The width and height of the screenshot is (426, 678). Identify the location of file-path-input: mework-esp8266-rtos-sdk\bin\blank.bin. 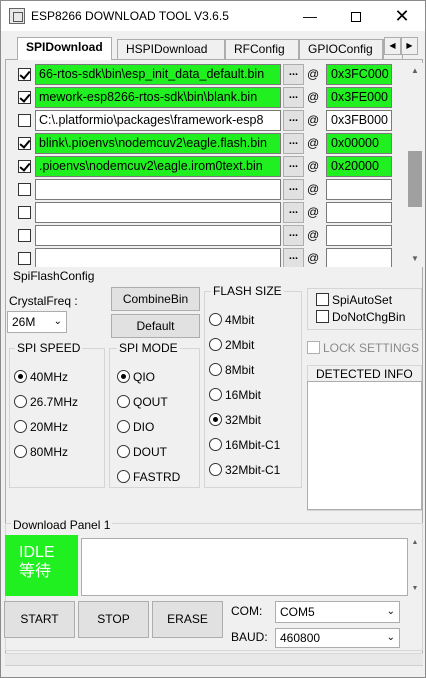
(158, 97).